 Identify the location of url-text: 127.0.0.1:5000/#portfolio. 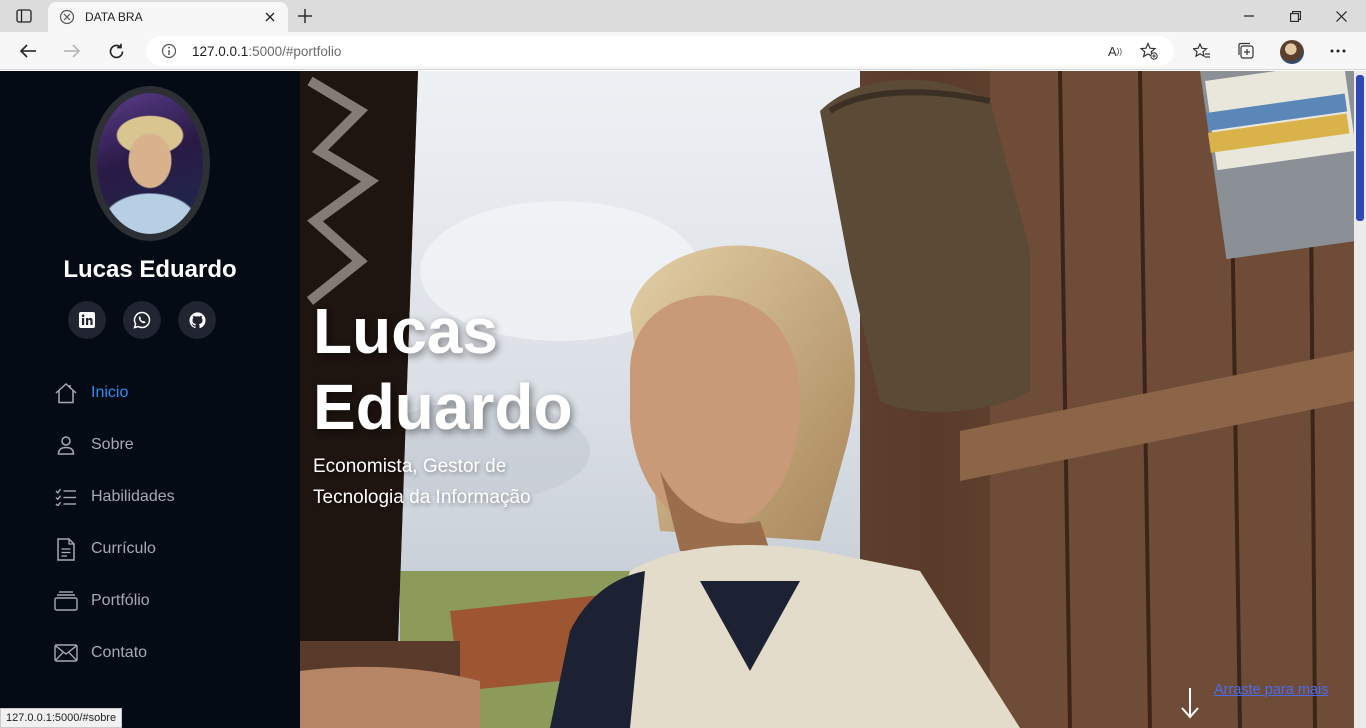
(267, 51).